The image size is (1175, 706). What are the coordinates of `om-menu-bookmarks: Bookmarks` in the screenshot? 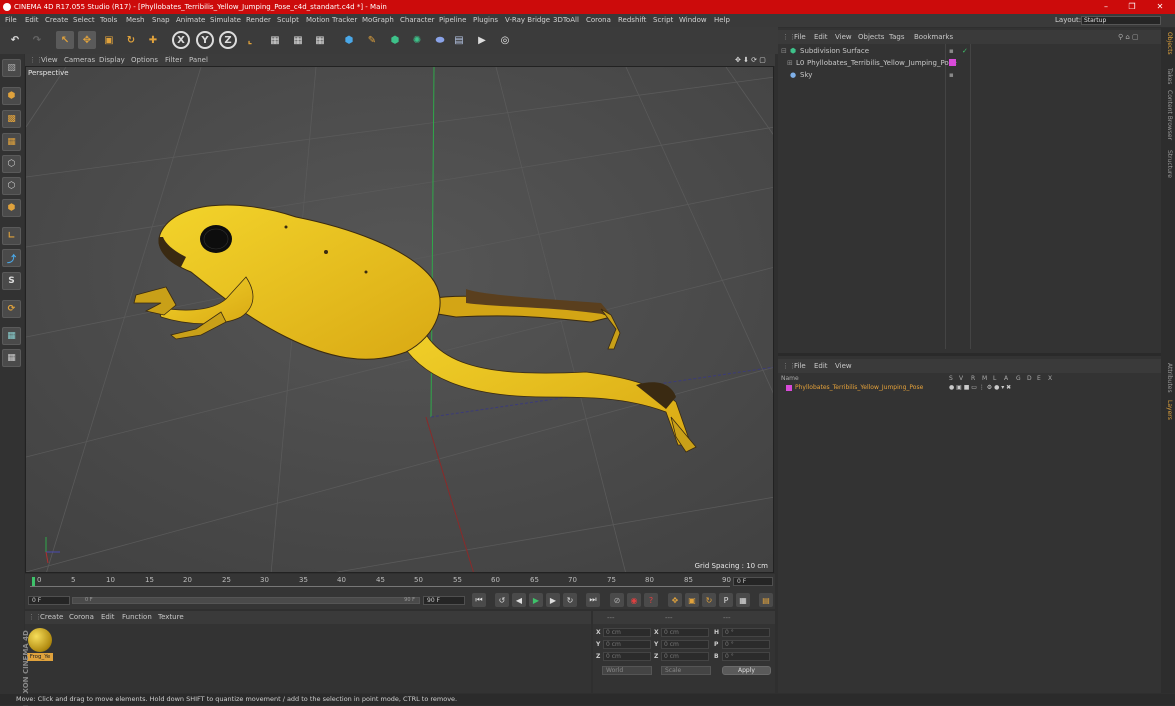 It's located at (933, 37).